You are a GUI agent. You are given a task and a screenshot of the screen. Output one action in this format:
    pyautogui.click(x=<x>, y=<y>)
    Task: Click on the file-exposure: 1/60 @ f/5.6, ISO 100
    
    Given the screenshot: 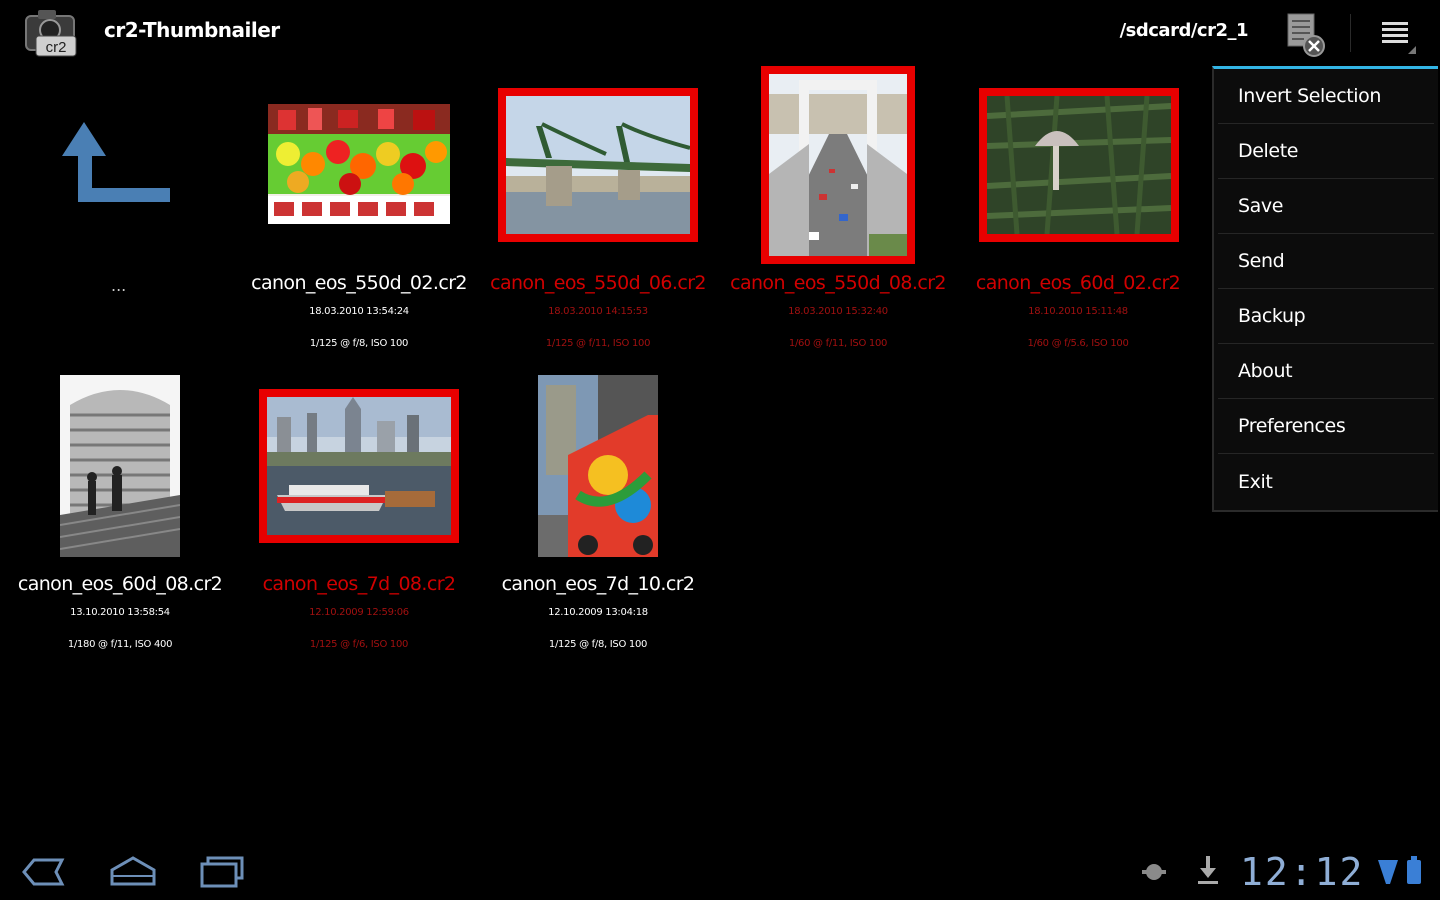 What is the action you would take?
    pyautogui.click(x=1078, y=343)
    